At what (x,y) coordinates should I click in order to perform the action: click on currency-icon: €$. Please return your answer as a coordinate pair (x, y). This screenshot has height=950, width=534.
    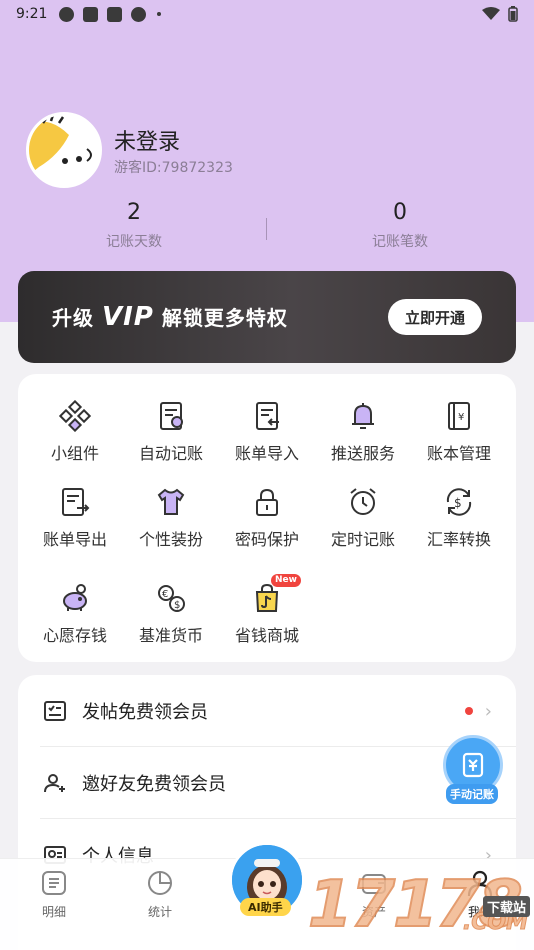
    Looking at the image, I should click on (171, 598).